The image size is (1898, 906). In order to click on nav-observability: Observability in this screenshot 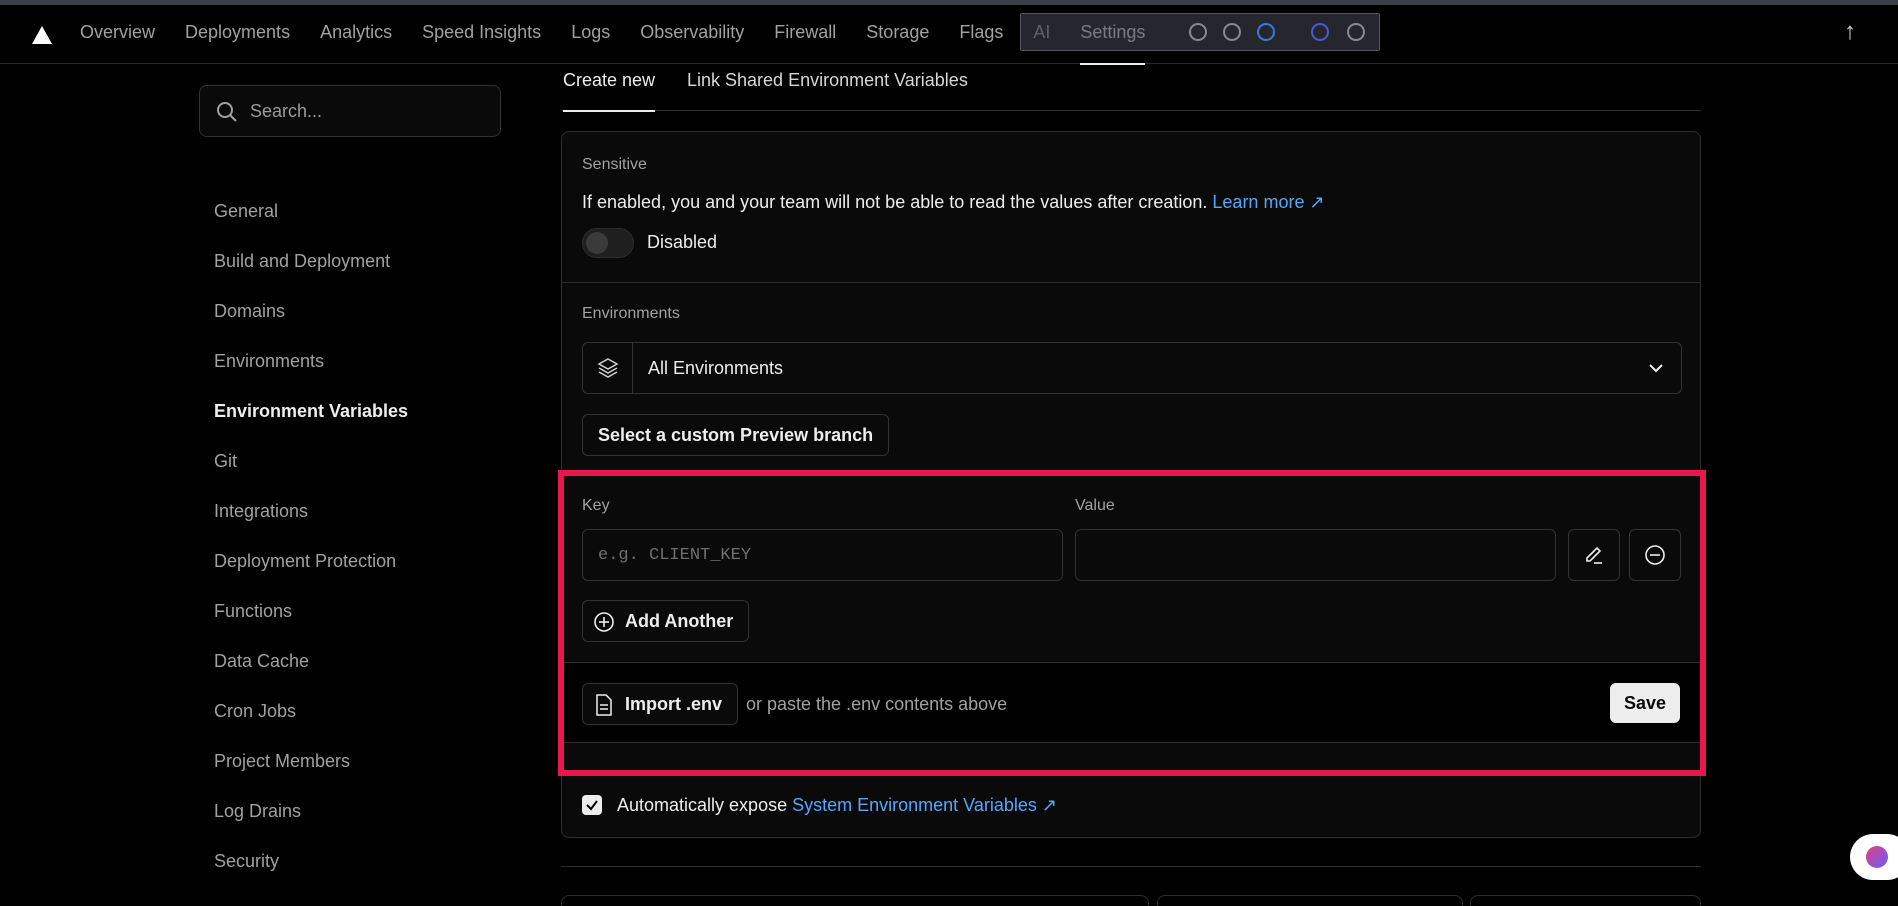, I will do `click(692, 32)`.